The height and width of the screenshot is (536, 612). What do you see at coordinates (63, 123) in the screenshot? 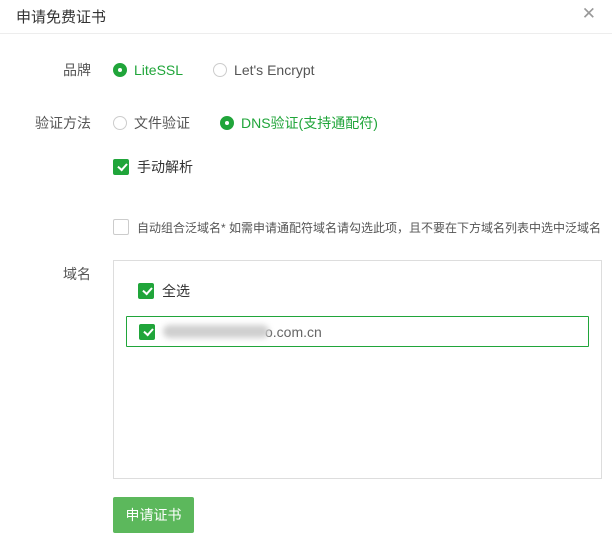
I see `verify-method-label: 验证方法` at bounding box center [63, 123].